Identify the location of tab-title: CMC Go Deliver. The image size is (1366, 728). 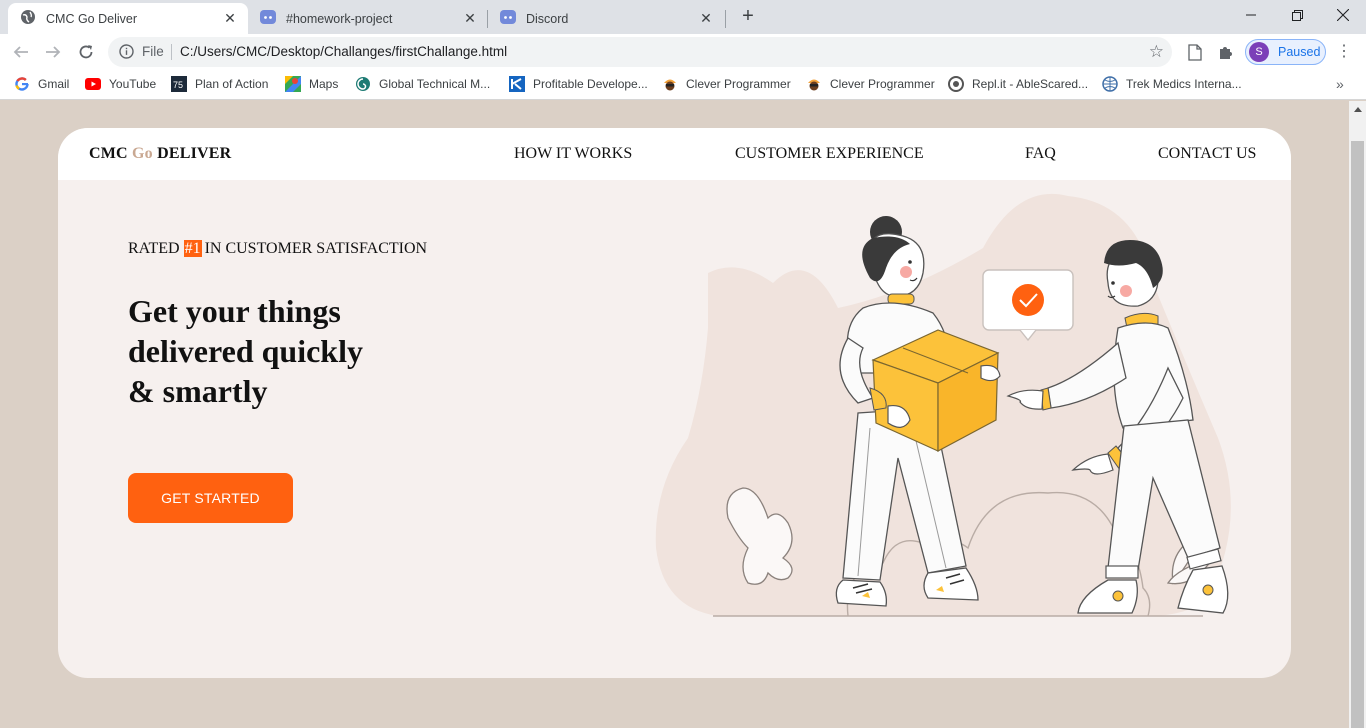
(91, 18).